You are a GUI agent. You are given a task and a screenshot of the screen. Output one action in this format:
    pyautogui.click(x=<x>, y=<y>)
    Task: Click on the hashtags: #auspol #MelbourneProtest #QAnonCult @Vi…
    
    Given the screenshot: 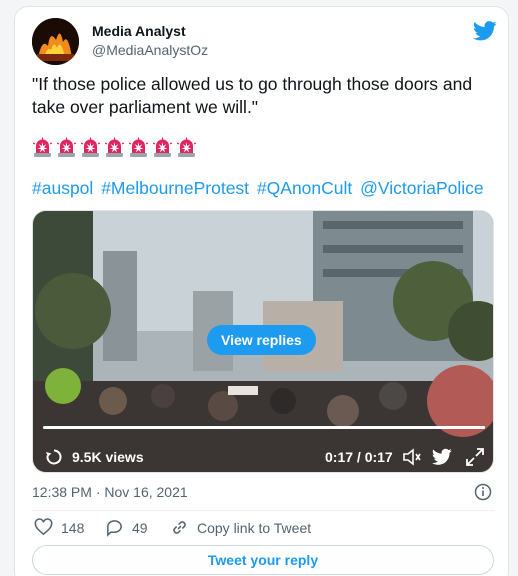 What is the action you would take?
    pyautogui.click(x=259, y=188)
    